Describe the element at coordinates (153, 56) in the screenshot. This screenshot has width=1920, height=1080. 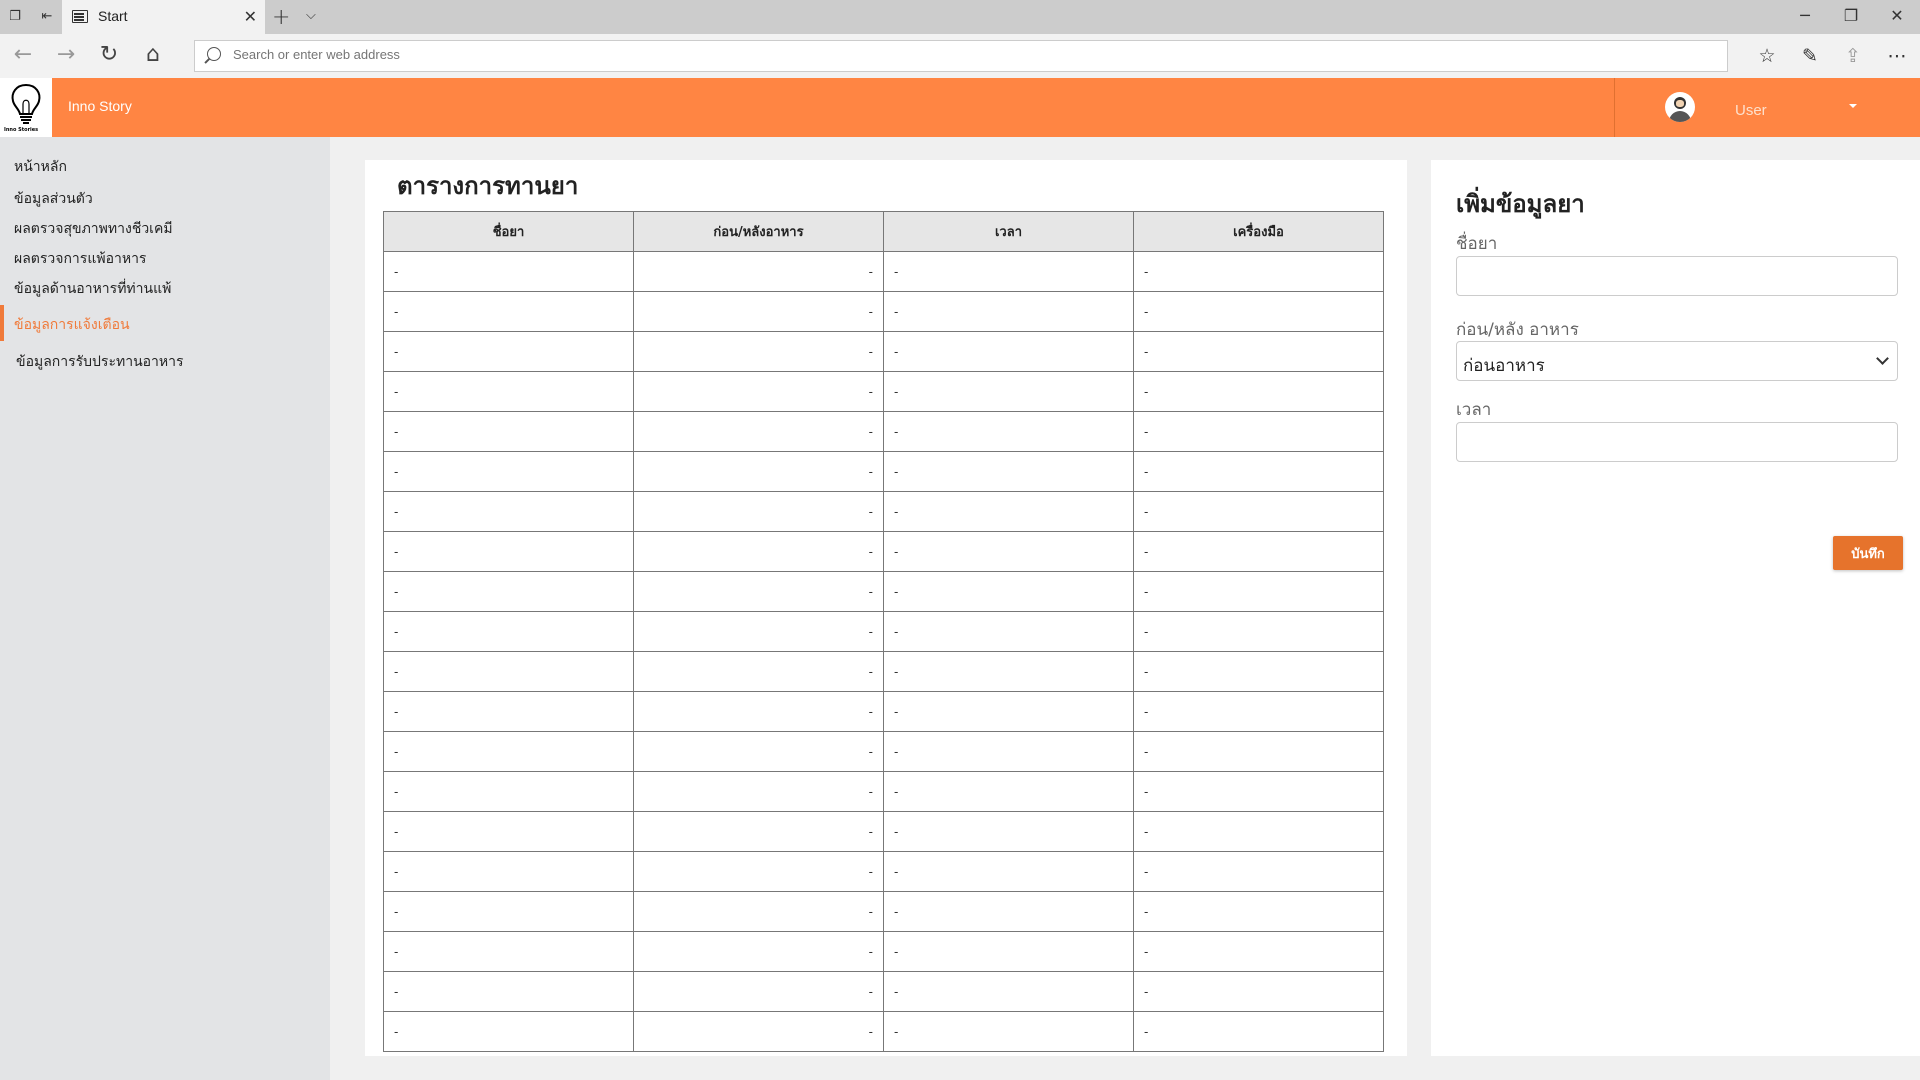
I see `home-icon: ⌂` at that location.